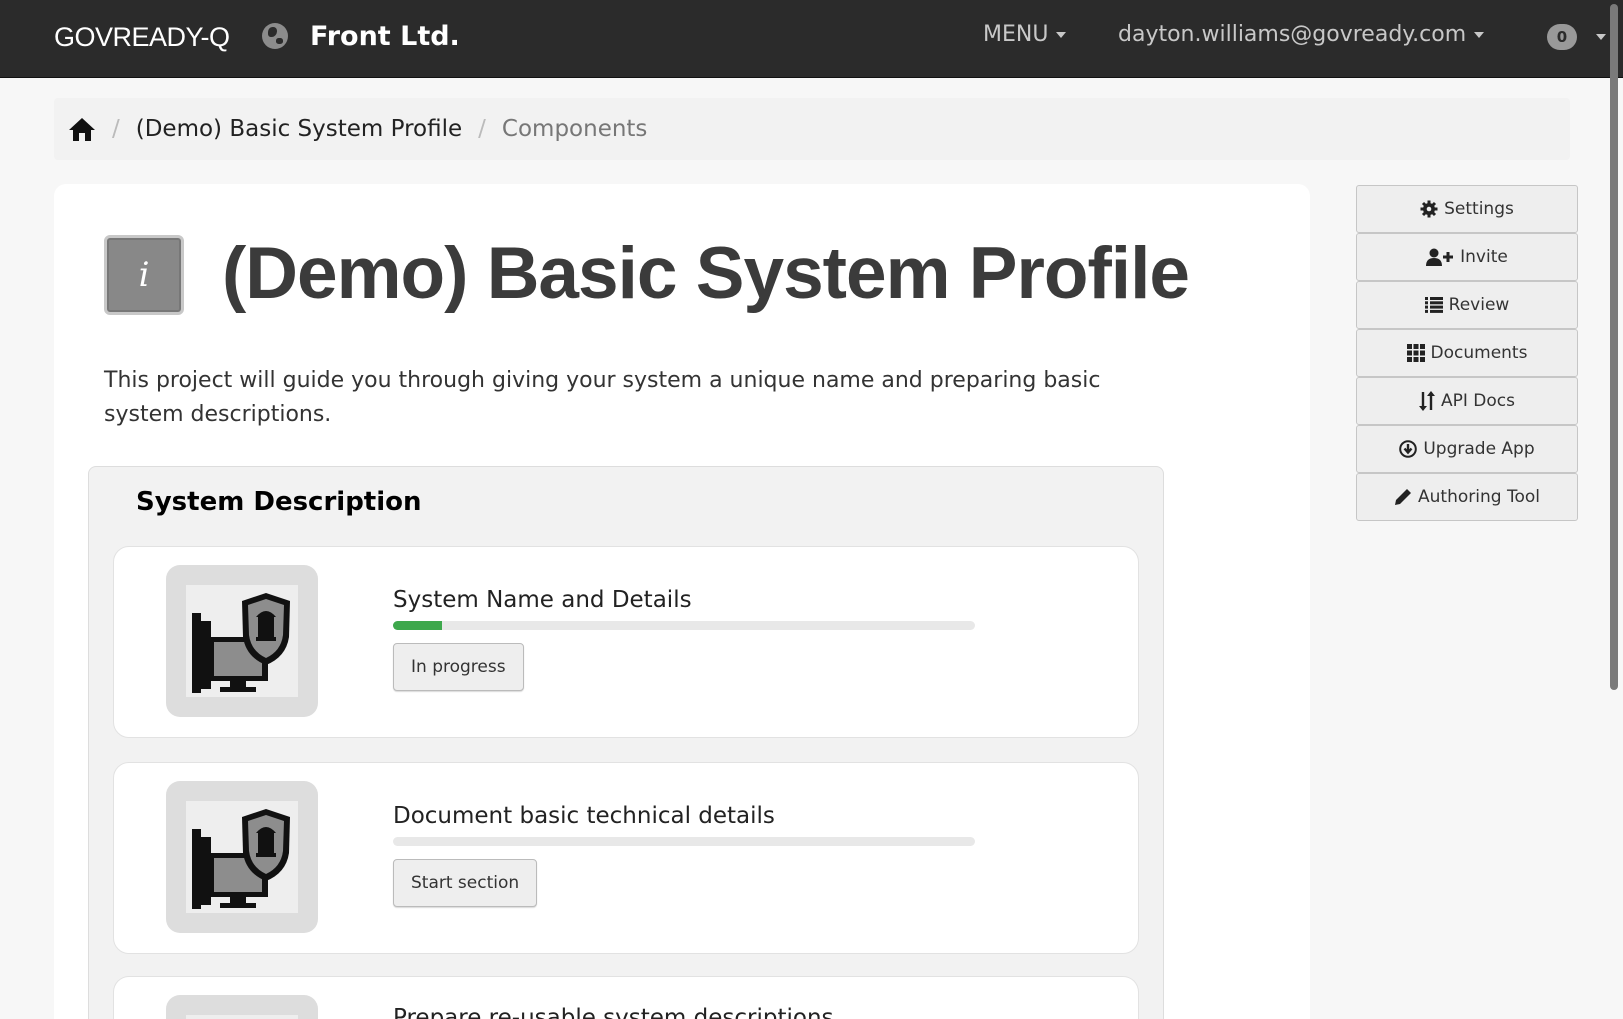 Image resolution: width=1623 pixels, height=1019 pixels. Describe the element at coordinates (1479, 449) in the screenshot. I see `upgrade-app-label: Upgrade App` at that location.